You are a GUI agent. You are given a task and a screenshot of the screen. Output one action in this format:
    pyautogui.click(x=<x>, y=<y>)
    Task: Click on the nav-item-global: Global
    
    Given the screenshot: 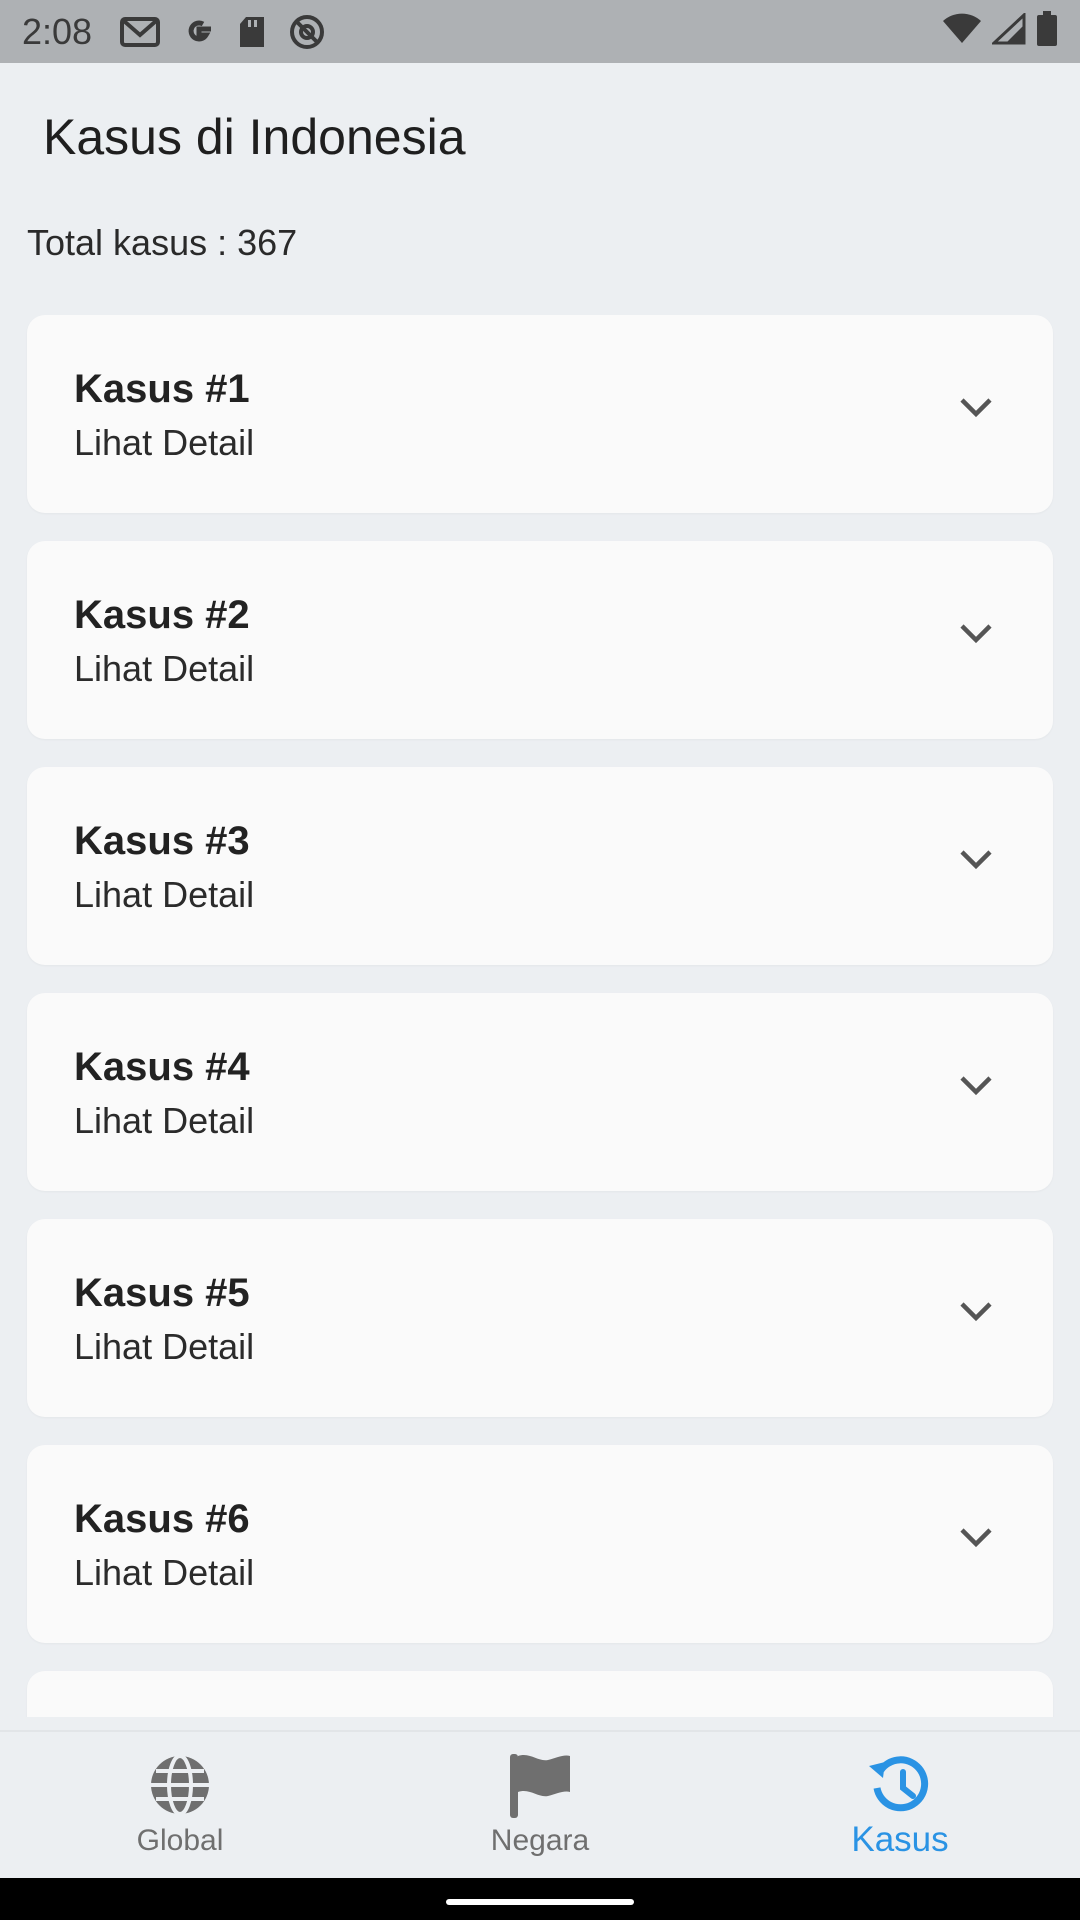 What is the action you would take?
    pyautogui.click(x=180, y=1806)
    